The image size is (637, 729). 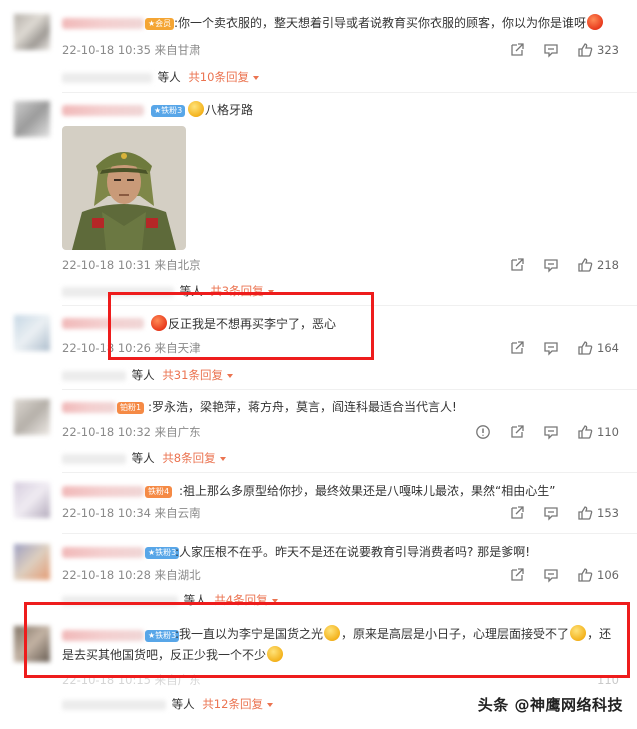 What do you see at coordinates (159, 492) in the screenshot?
I see `fan-badge: 铁粉4` at bounding box center [159, 492].